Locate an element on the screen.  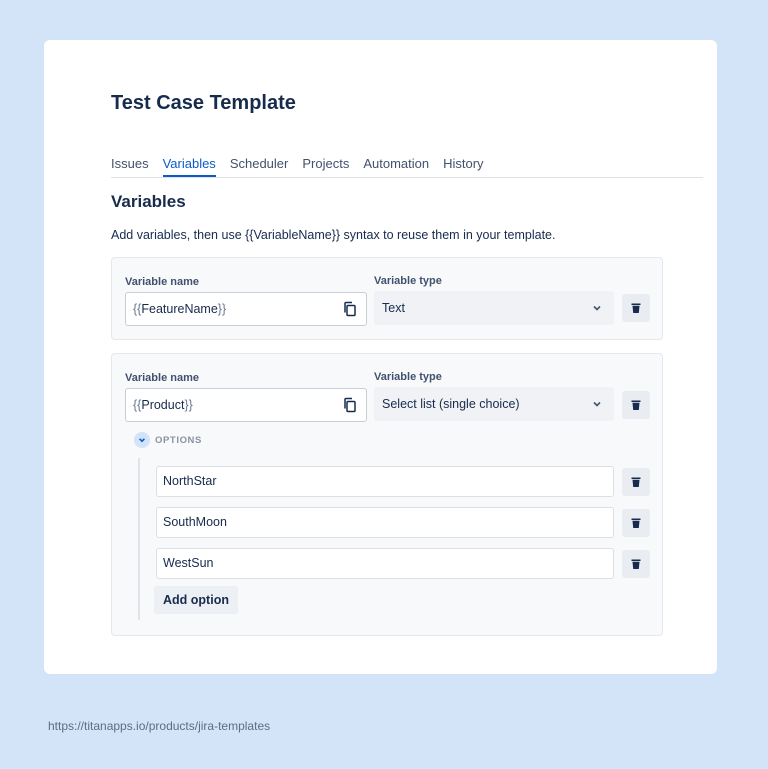
section-title: Variables is located at coordinates (148, 201).